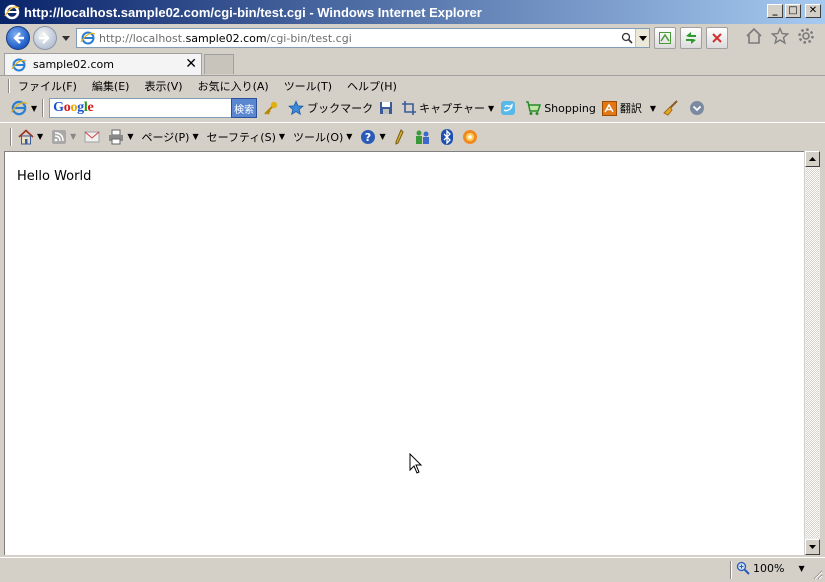 The height and width of the screenshot is (582, 825). Describe the element at coordinates (770, 568) in the screenshot. I see `zoom-control: 100% ▼` at that location.